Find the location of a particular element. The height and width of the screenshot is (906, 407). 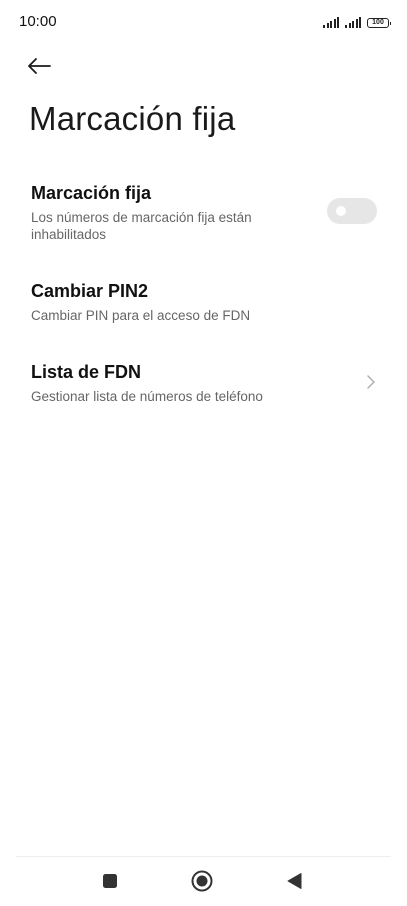

setting-change-pin2-title: Cambiar PIN2 is located at coordinates (90, 291).